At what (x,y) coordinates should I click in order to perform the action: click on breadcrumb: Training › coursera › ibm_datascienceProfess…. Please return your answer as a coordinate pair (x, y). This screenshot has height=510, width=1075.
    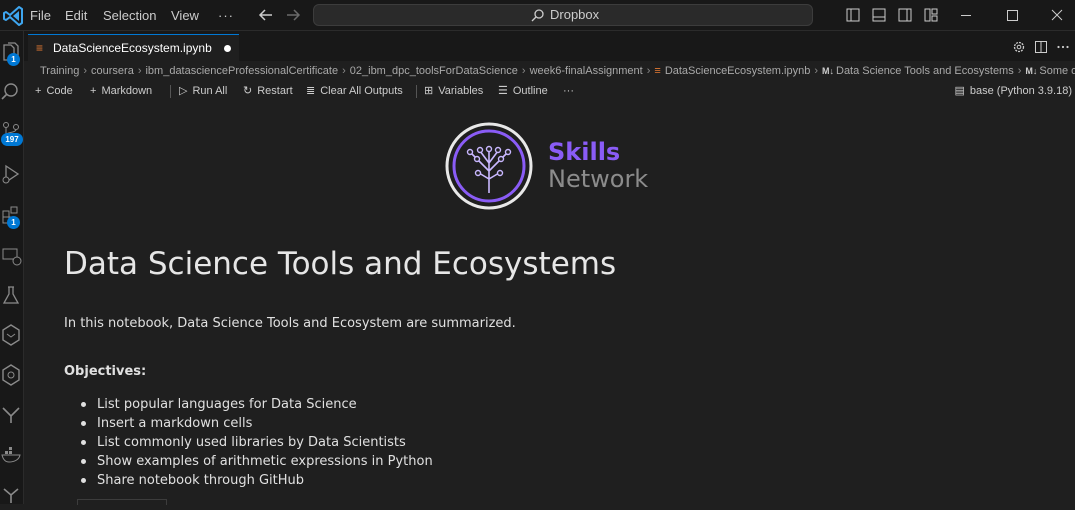
    Looking at the image, I should click on (557, 71).